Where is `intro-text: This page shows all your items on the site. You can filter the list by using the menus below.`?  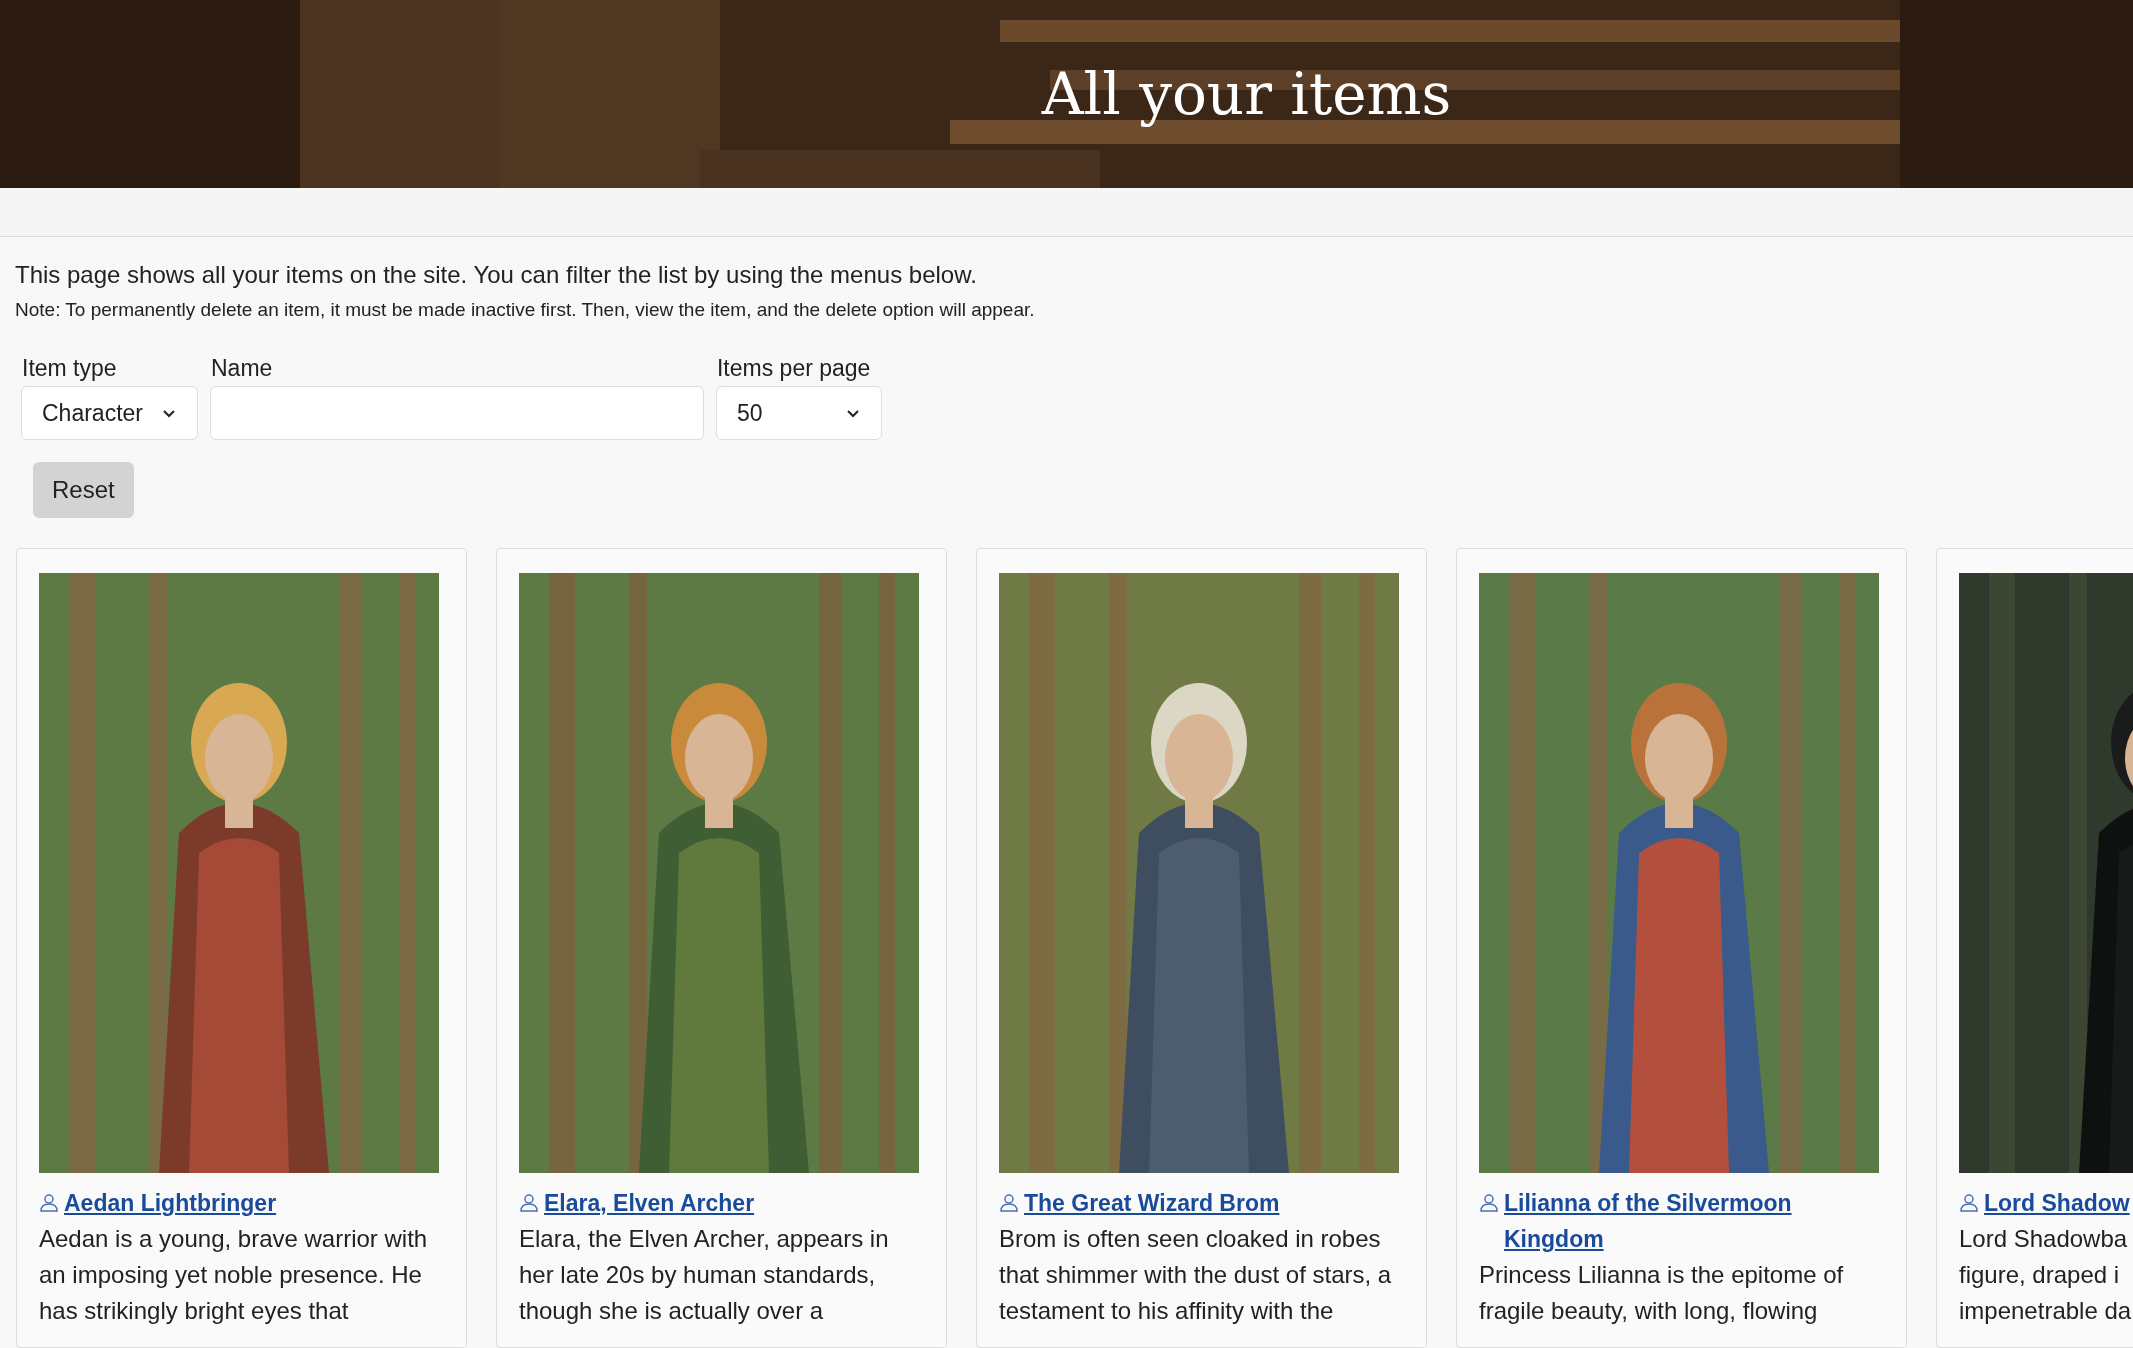 intro-text: This page shows all your items on the site. You can filter the list by using the menus below. is located at coordinates (496, 275).